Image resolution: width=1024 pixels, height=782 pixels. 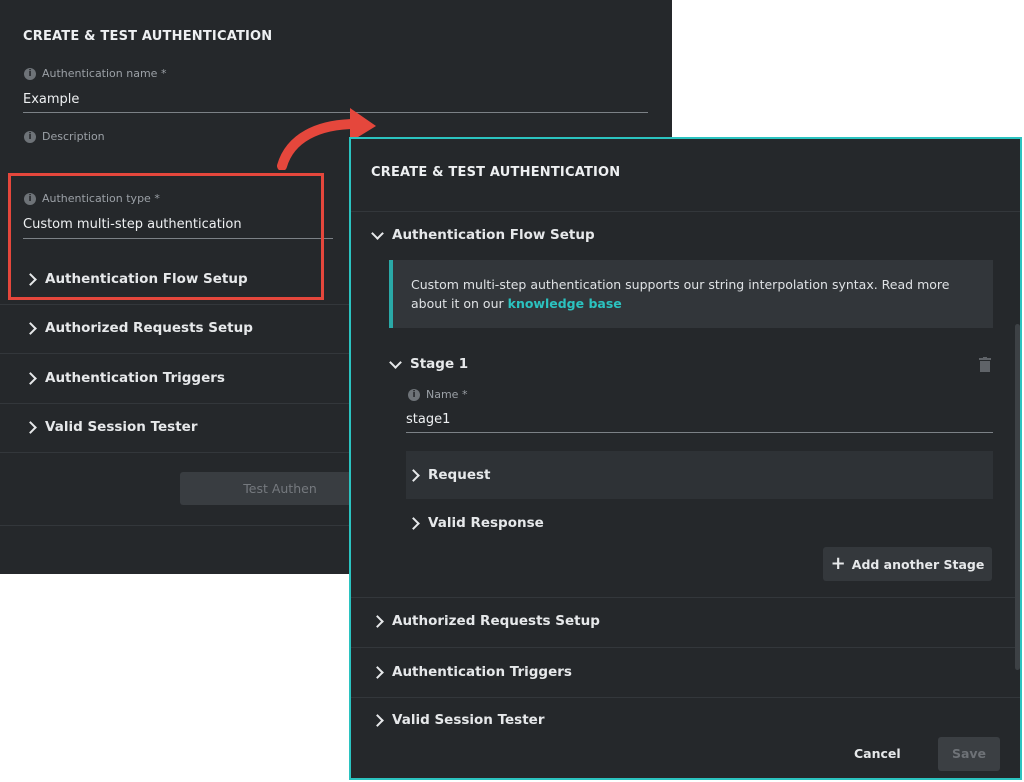 What do you see at coordinates (985, 364) in the screenshot?
I see `trash-icon` at bounding box center [985, 364].